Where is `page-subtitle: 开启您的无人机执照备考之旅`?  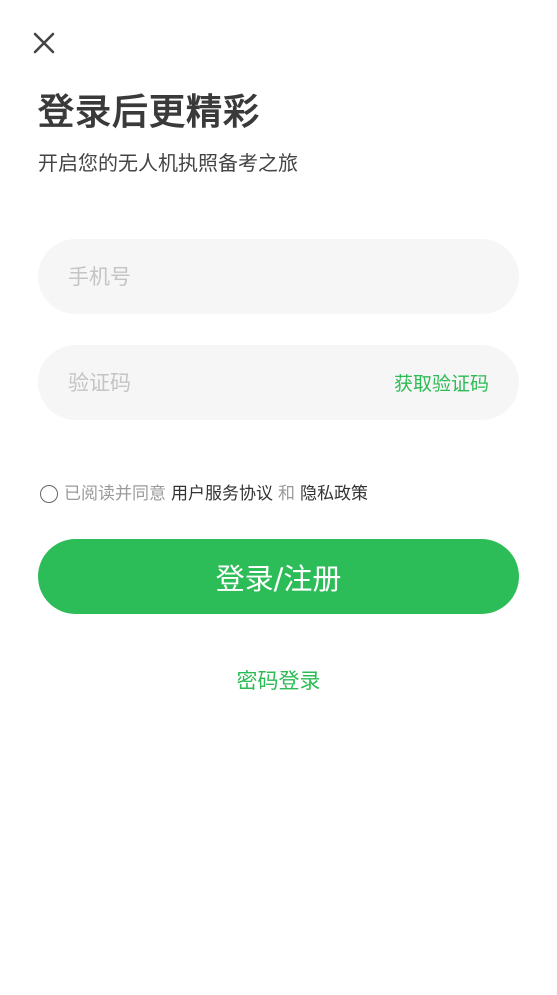
page-subtitle: 开启您的无人机执照备考之旅 is located at coordinates (168, 163).